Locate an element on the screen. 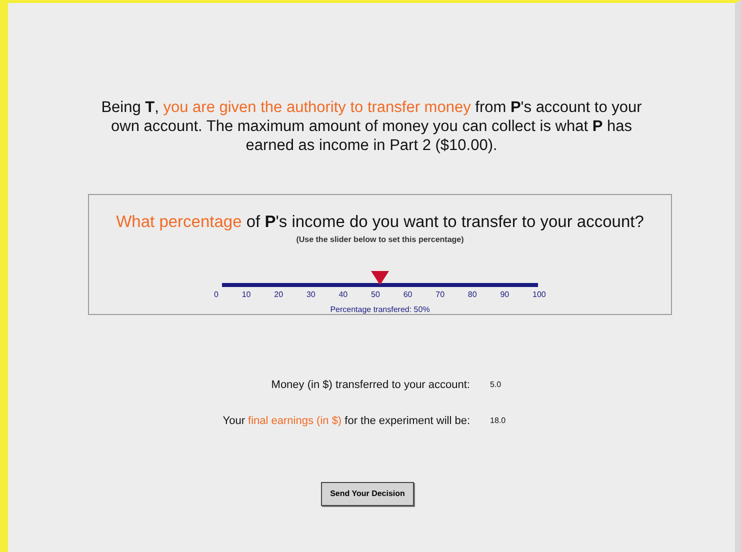 The height and width of the screenshot is (552, 741). tick-label: 80 is located at coordinates (472, 295).